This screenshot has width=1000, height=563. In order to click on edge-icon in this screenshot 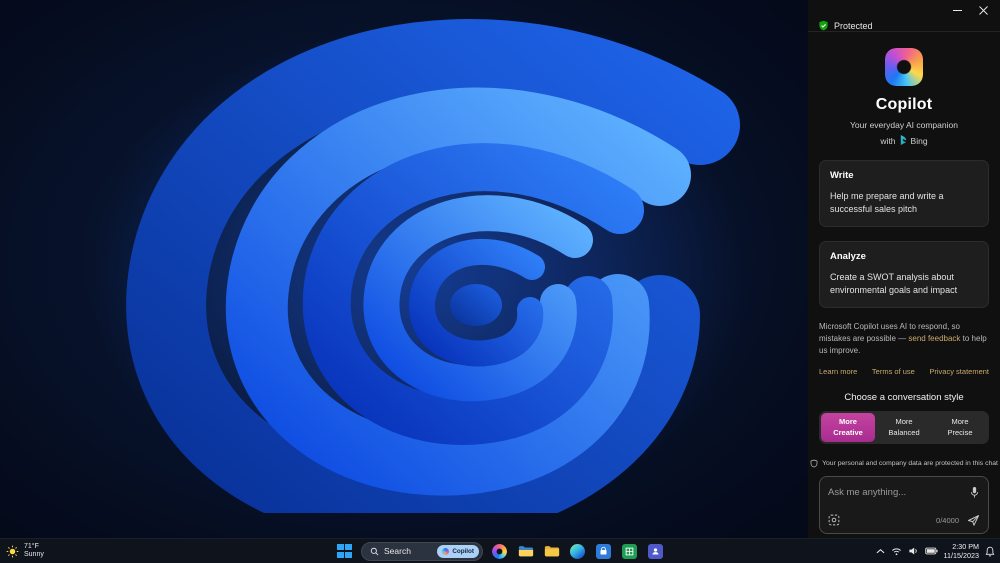, I will do `click(577, 551)`.